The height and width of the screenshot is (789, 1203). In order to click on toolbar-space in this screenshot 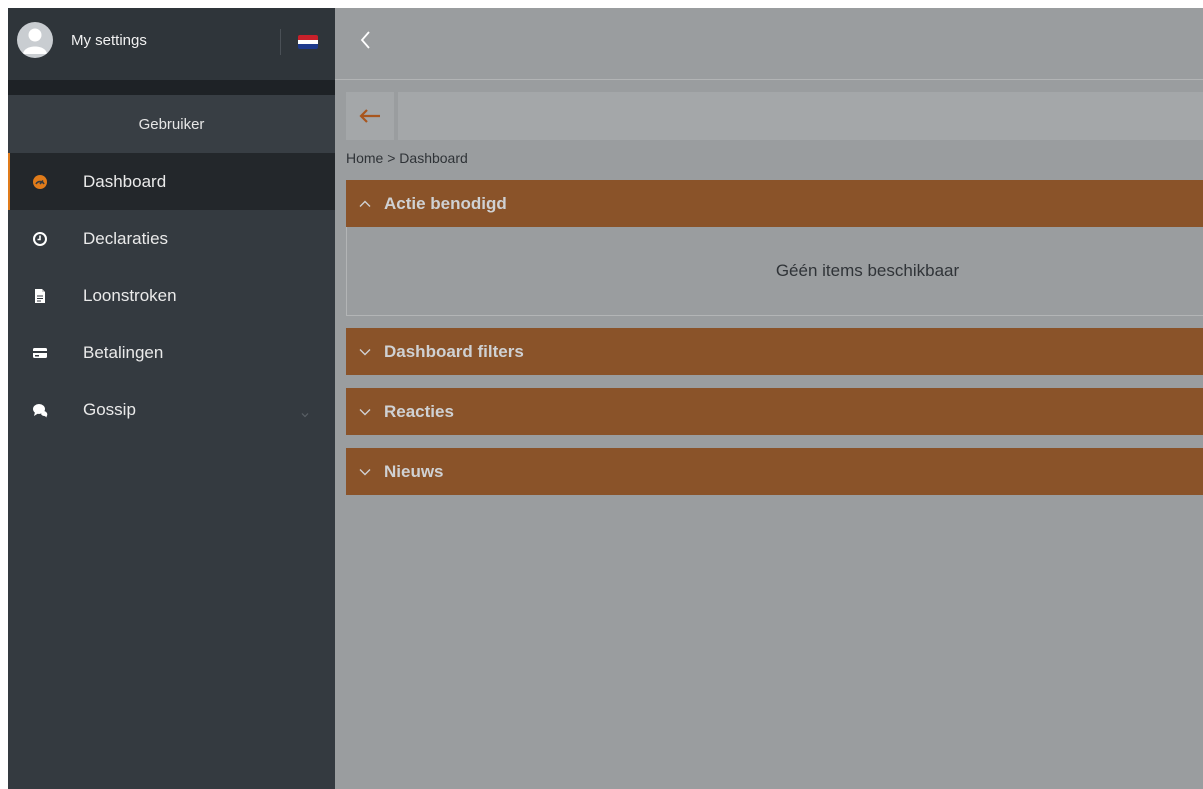, I will do `click(800, 116)`.